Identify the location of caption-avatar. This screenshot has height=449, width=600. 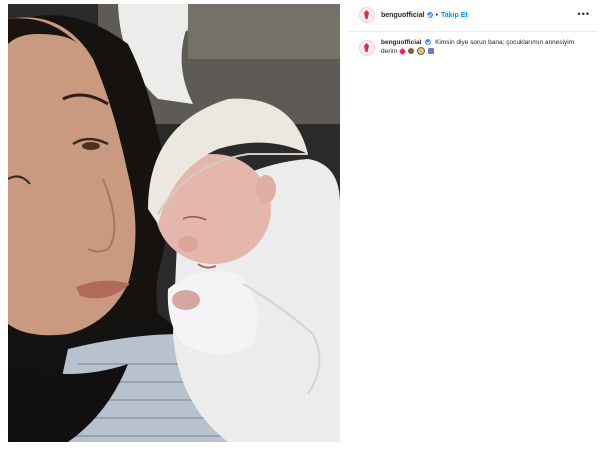
(367, 48).